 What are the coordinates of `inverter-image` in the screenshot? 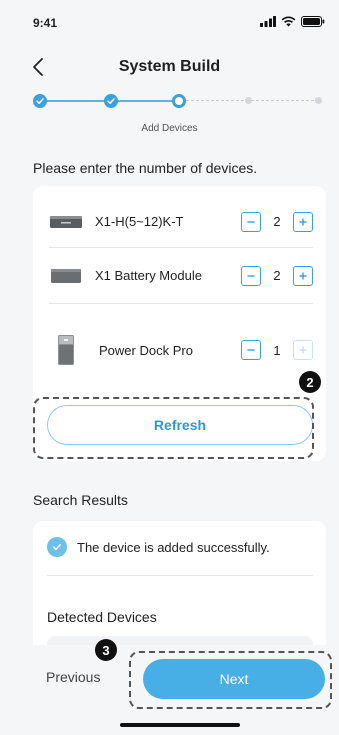 It's located at (66, 221).